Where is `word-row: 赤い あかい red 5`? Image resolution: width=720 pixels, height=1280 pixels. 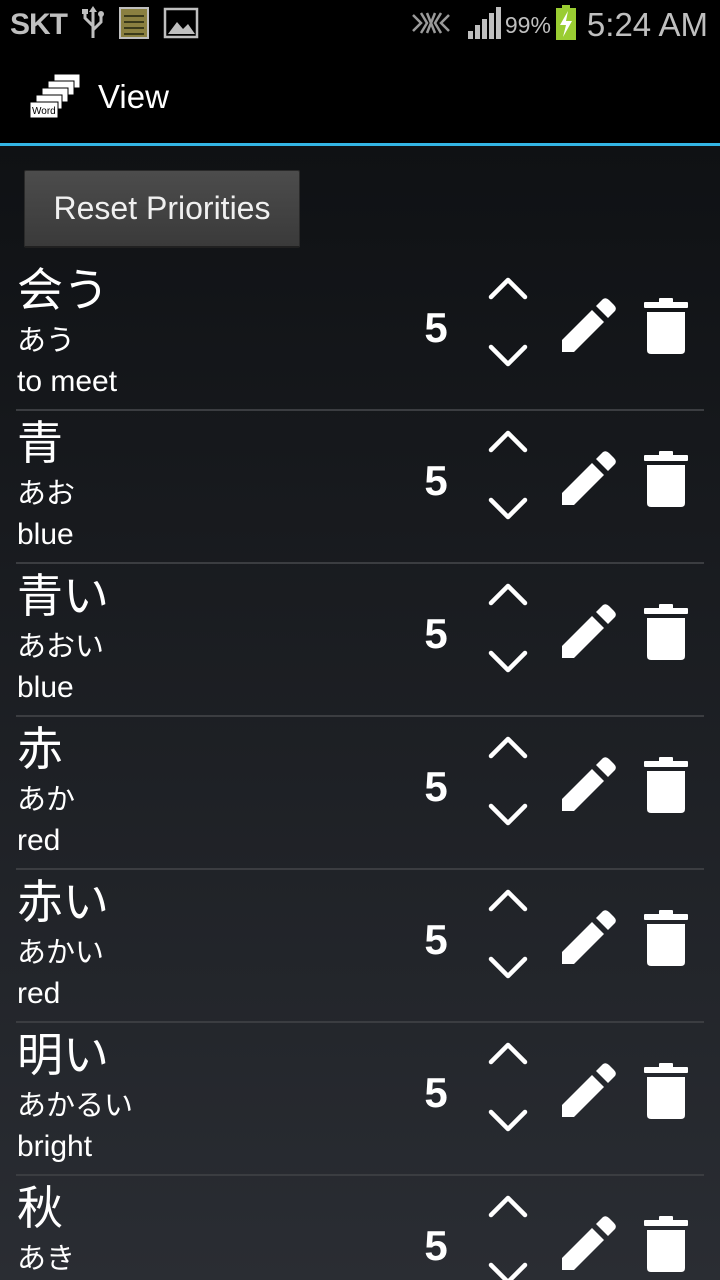
word-row: 赤い あかい red 5 is located at coordinates (360, 946).